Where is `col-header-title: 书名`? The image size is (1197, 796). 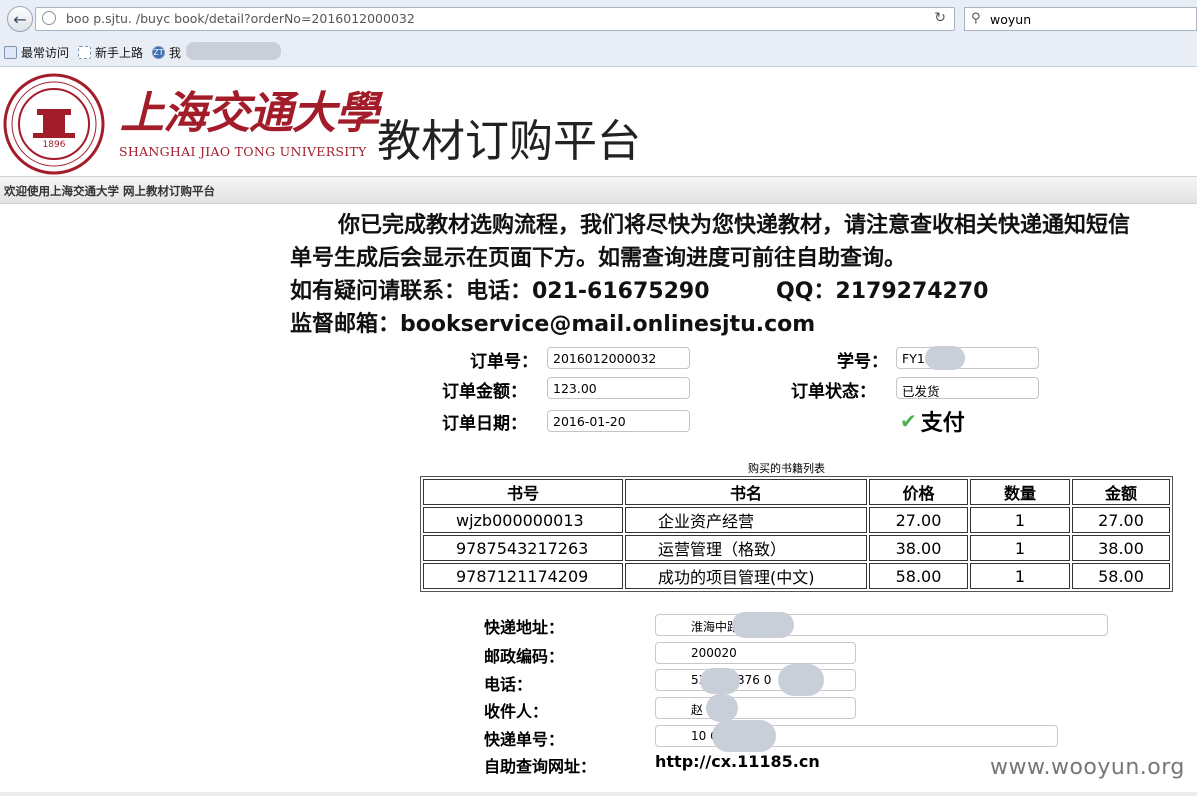 col-header-title: 书名 is located at coordinates (746, 492).